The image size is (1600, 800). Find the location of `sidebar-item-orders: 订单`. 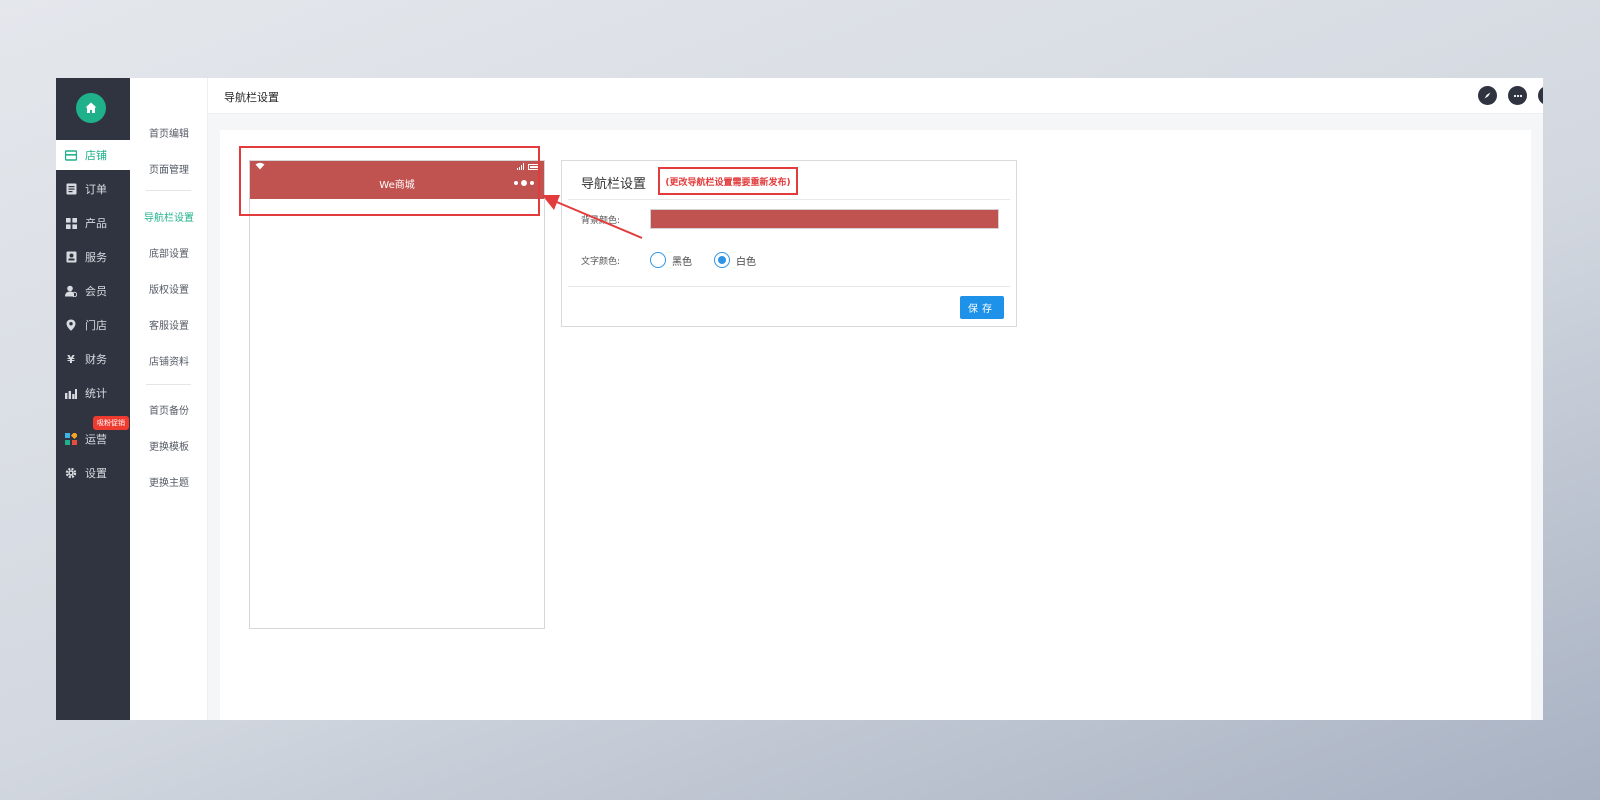

sidebar-item-orders: 订单 is located at coordinates (93, 189).